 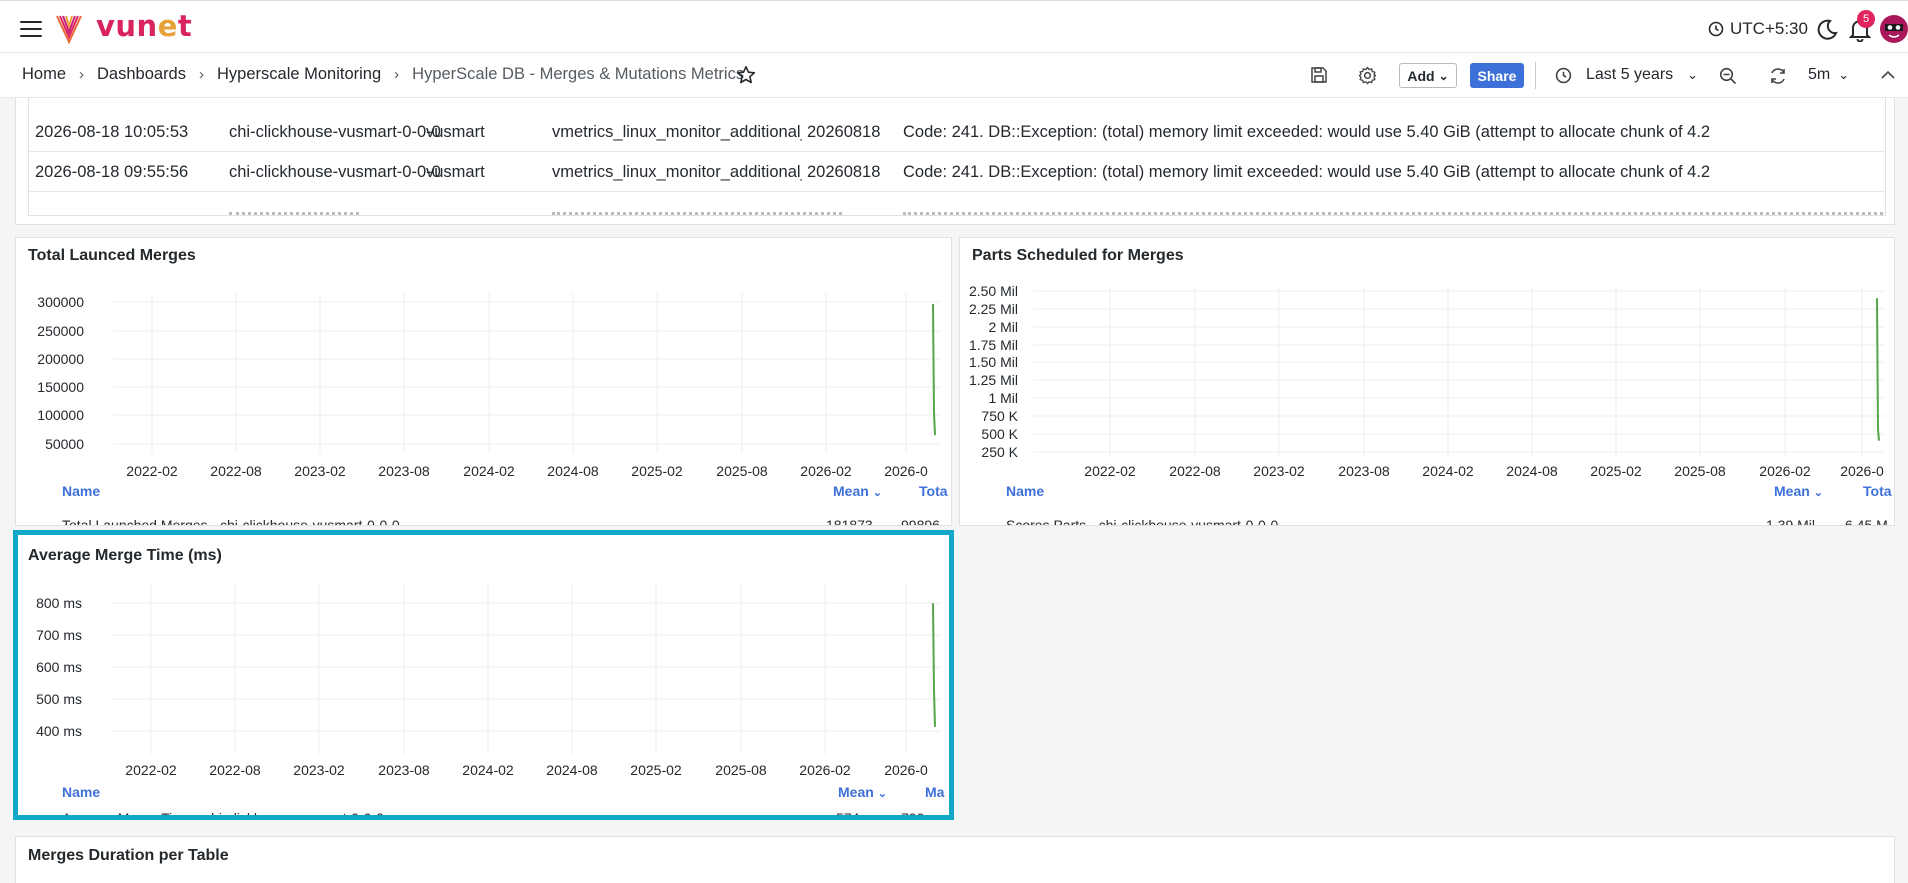 What do you see at coordinates (144, 26) in the screenshot?
I see `vunet-logo: vunet` at bounding box center [144, 26].